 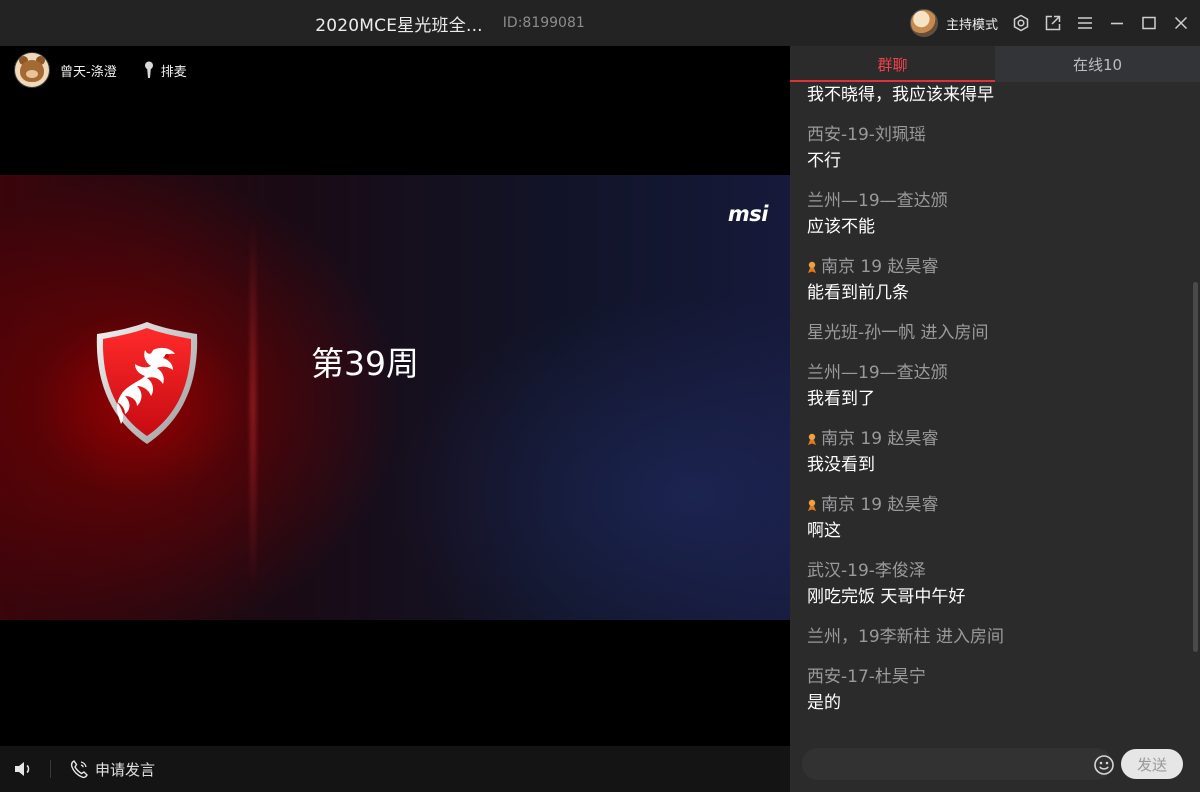 I want to click on tab-group-chat: 群聊, so click(x=892, y=64).